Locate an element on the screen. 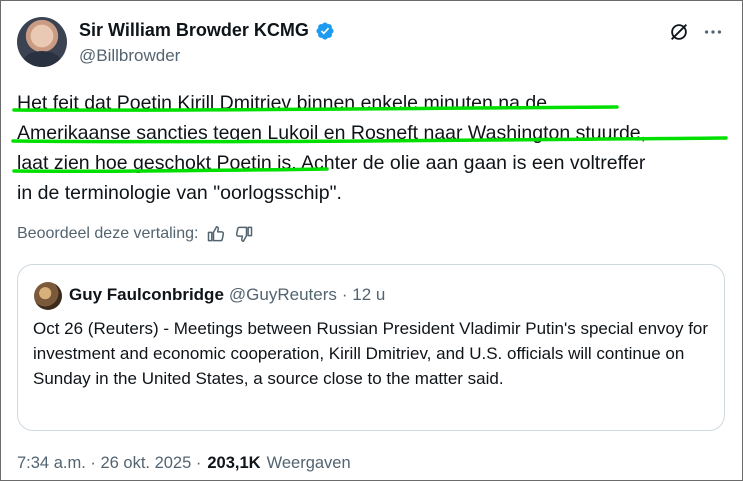 The image size is (743, 481). thumbs-down-icon is located at coordinates (244, 234).